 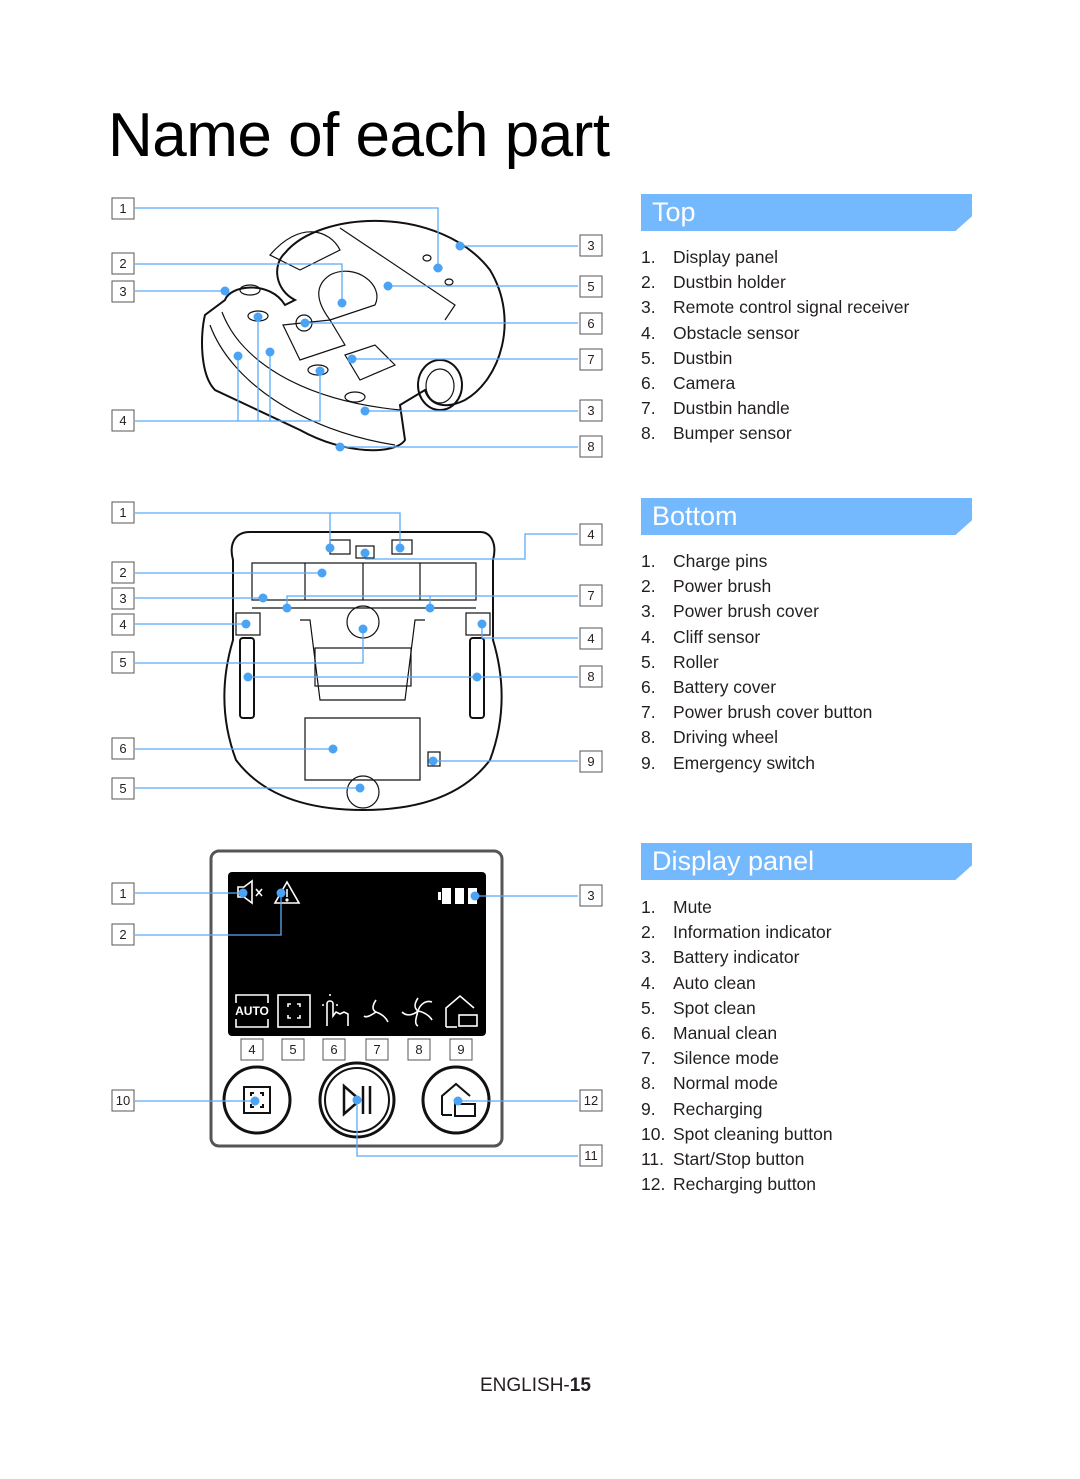 I want to click on callout-box: 10, so click(x=123, y=1100).